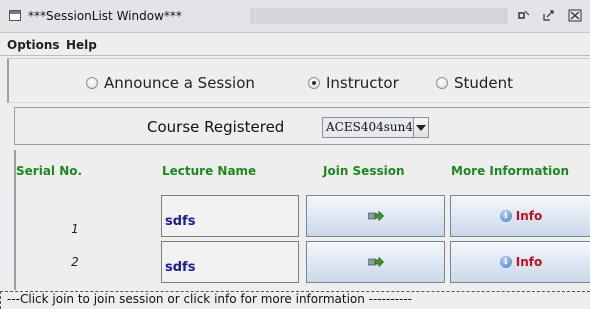 The height and width of the screenshot is (309, 590). I want to click on menu-help: Help, so click(81, 45).